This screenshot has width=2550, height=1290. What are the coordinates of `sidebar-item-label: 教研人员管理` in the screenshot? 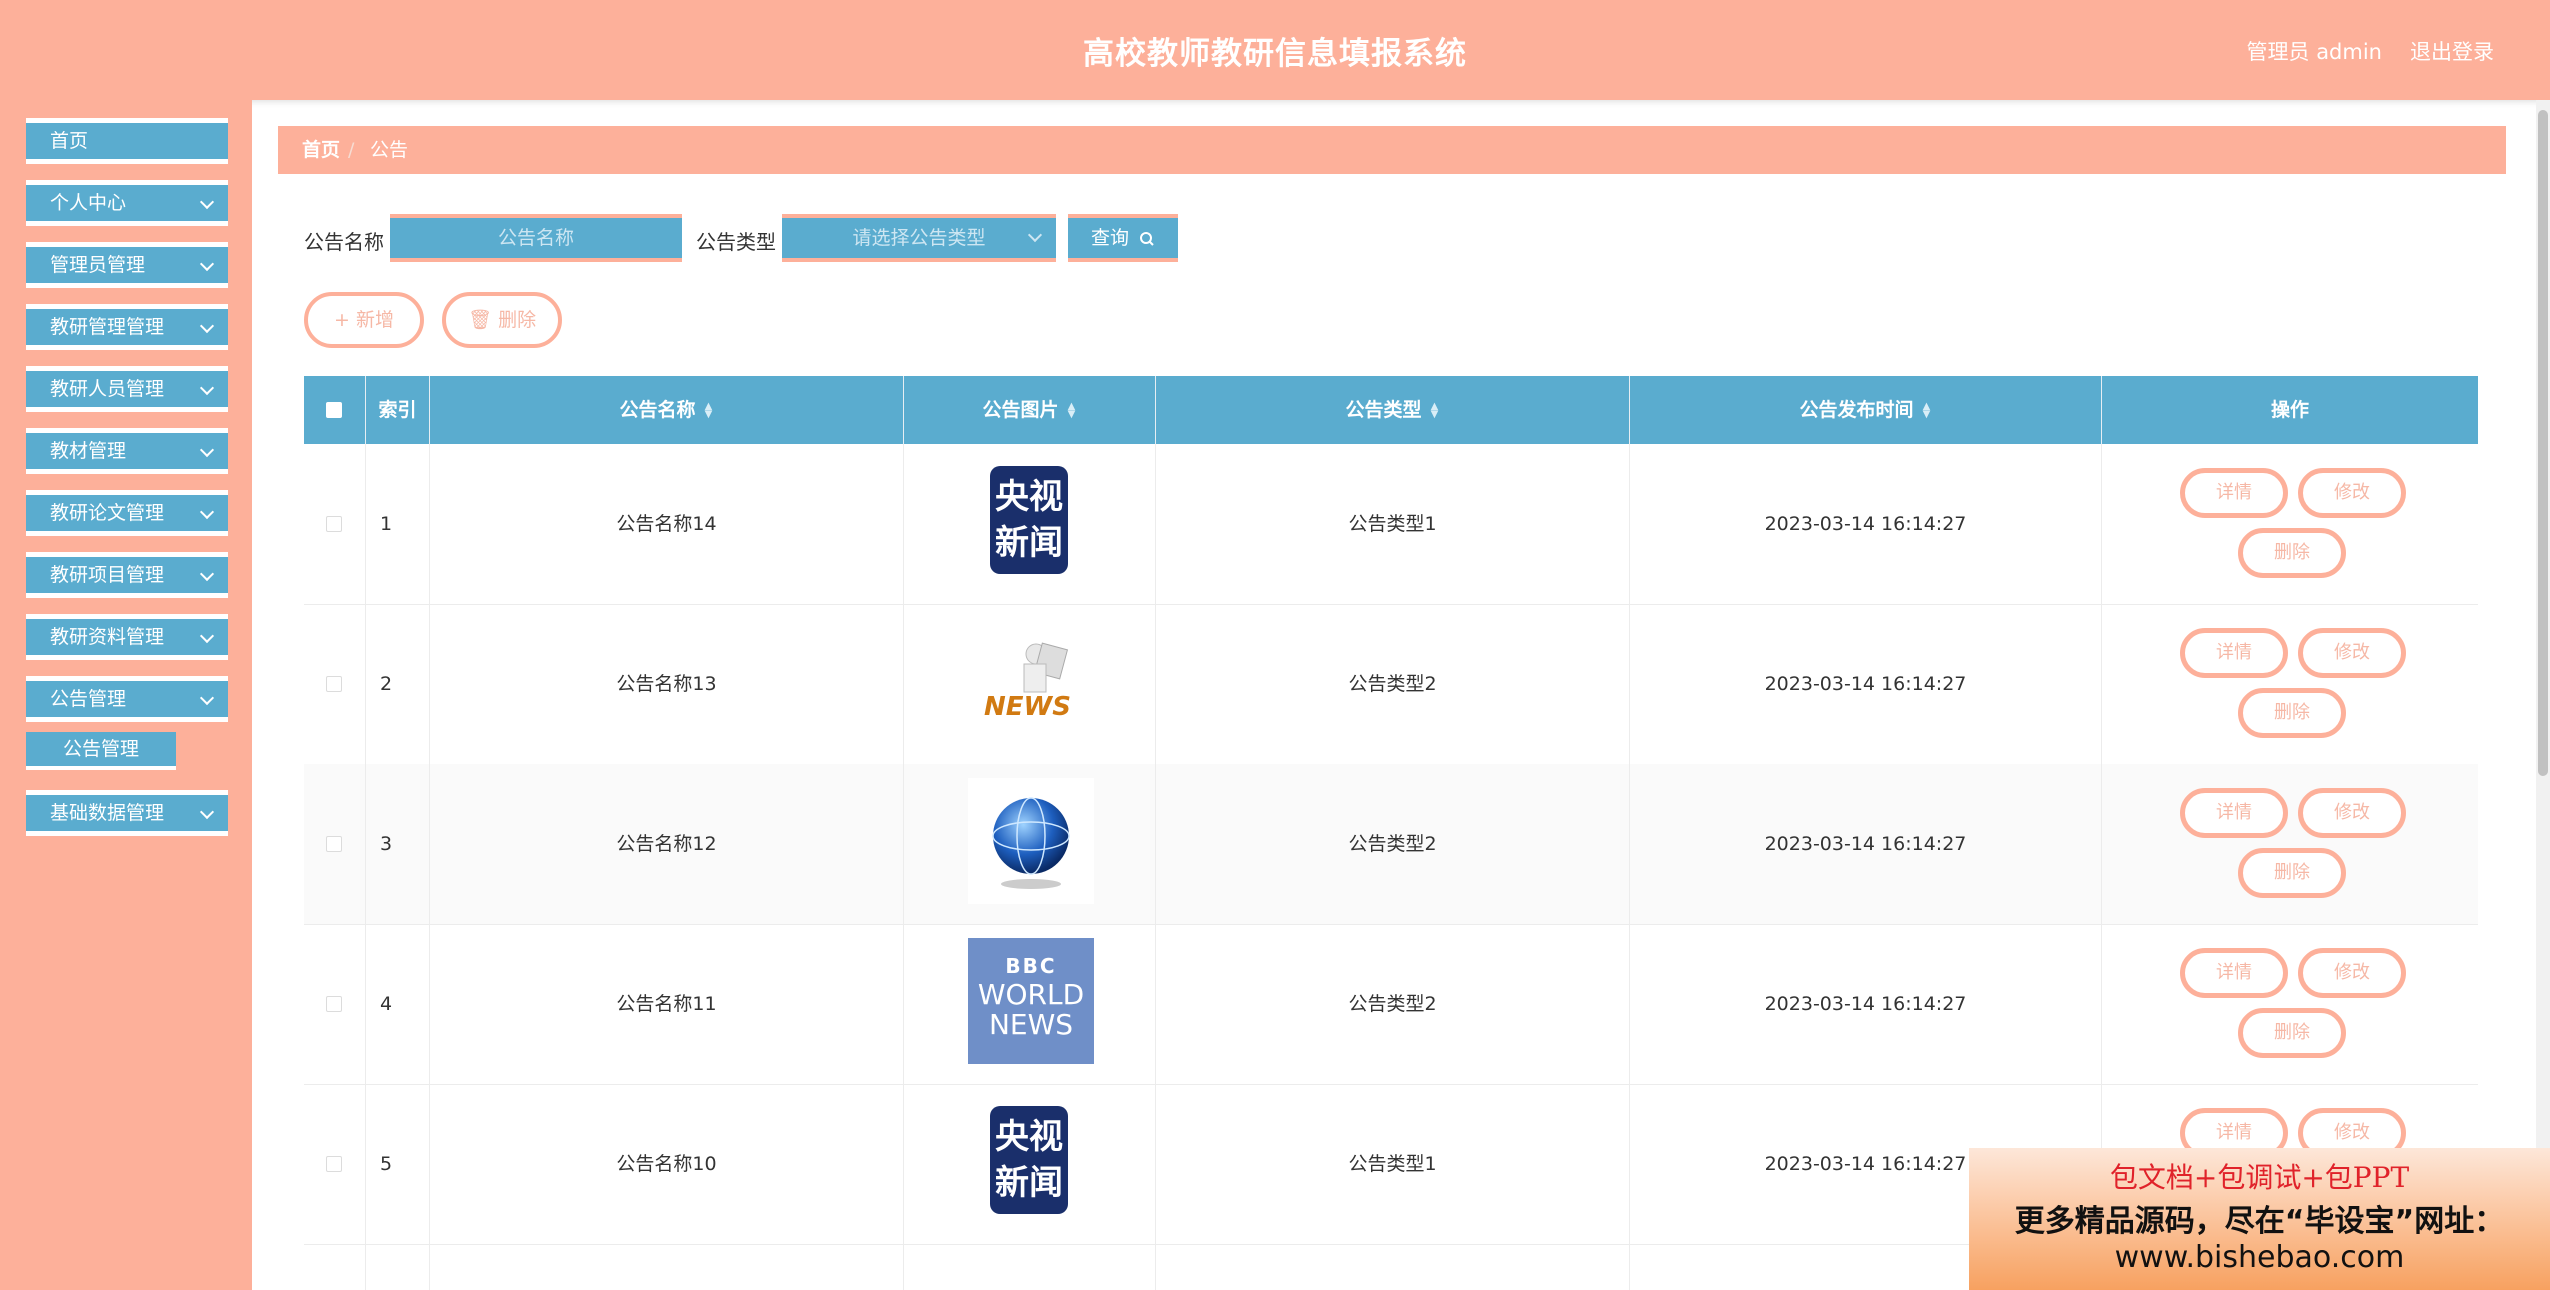 It's located at (107, 389).